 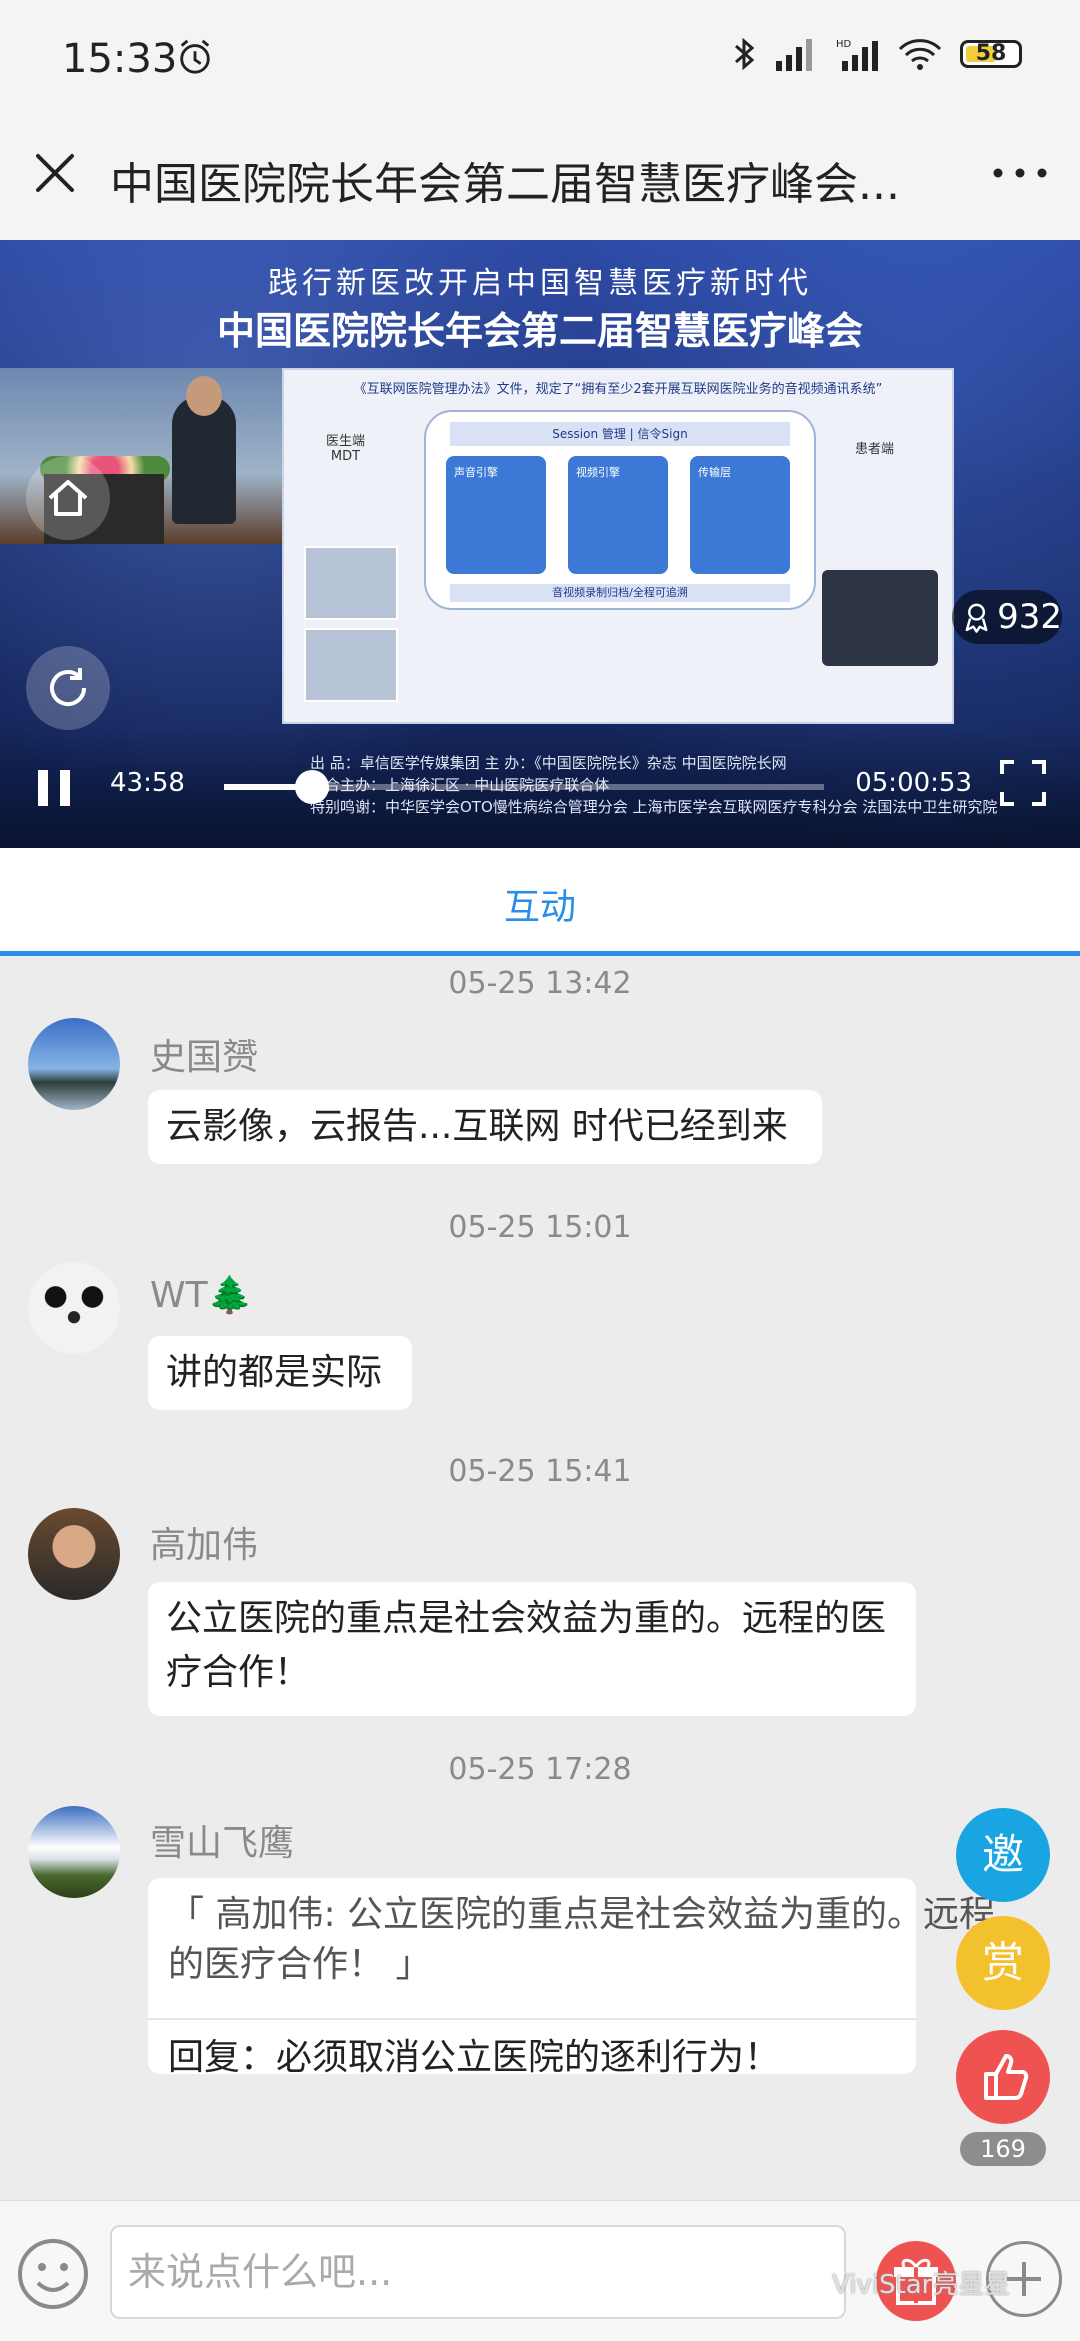 I want to click on close-icon, so click(x=55, y=173).